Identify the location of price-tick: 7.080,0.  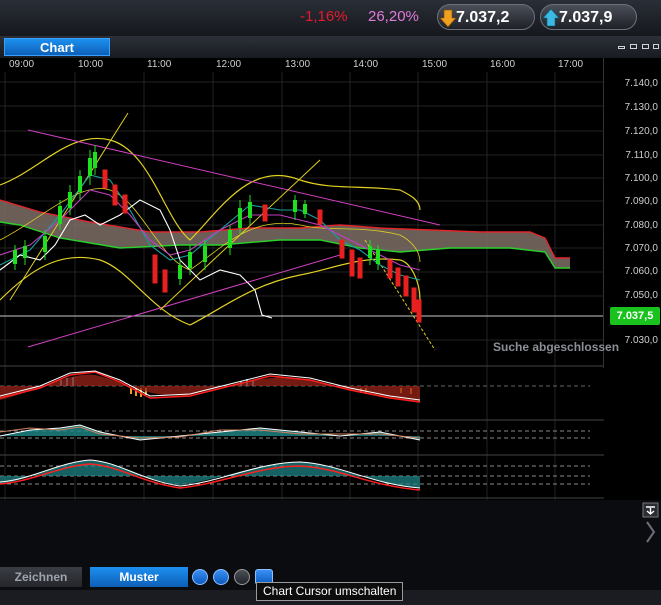
(641, 225).